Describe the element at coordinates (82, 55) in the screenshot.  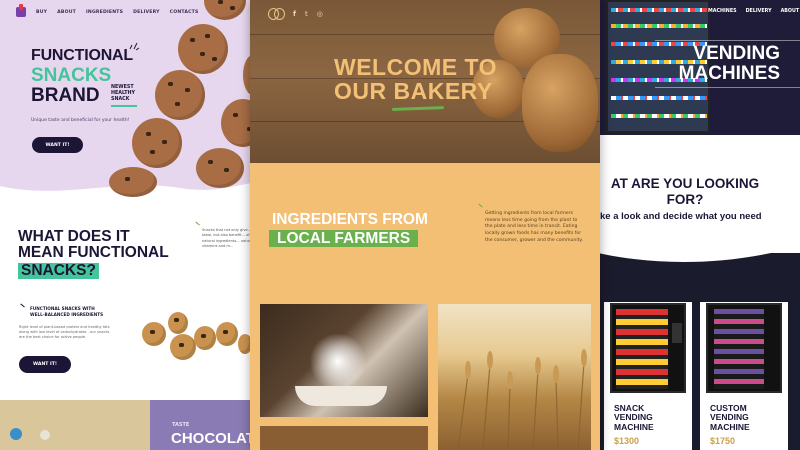
I see `hero-title-line1: FUNCTIONAL` at that location.